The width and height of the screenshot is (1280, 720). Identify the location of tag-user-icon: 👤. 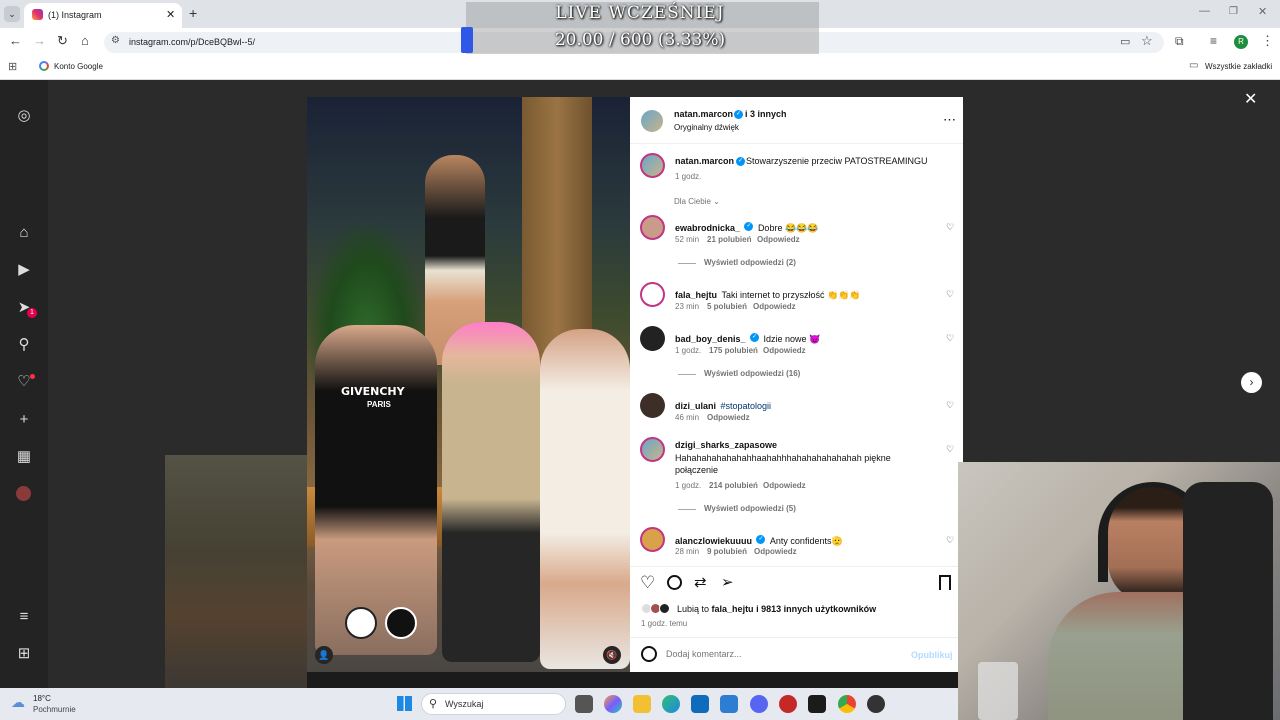
(324, 655).